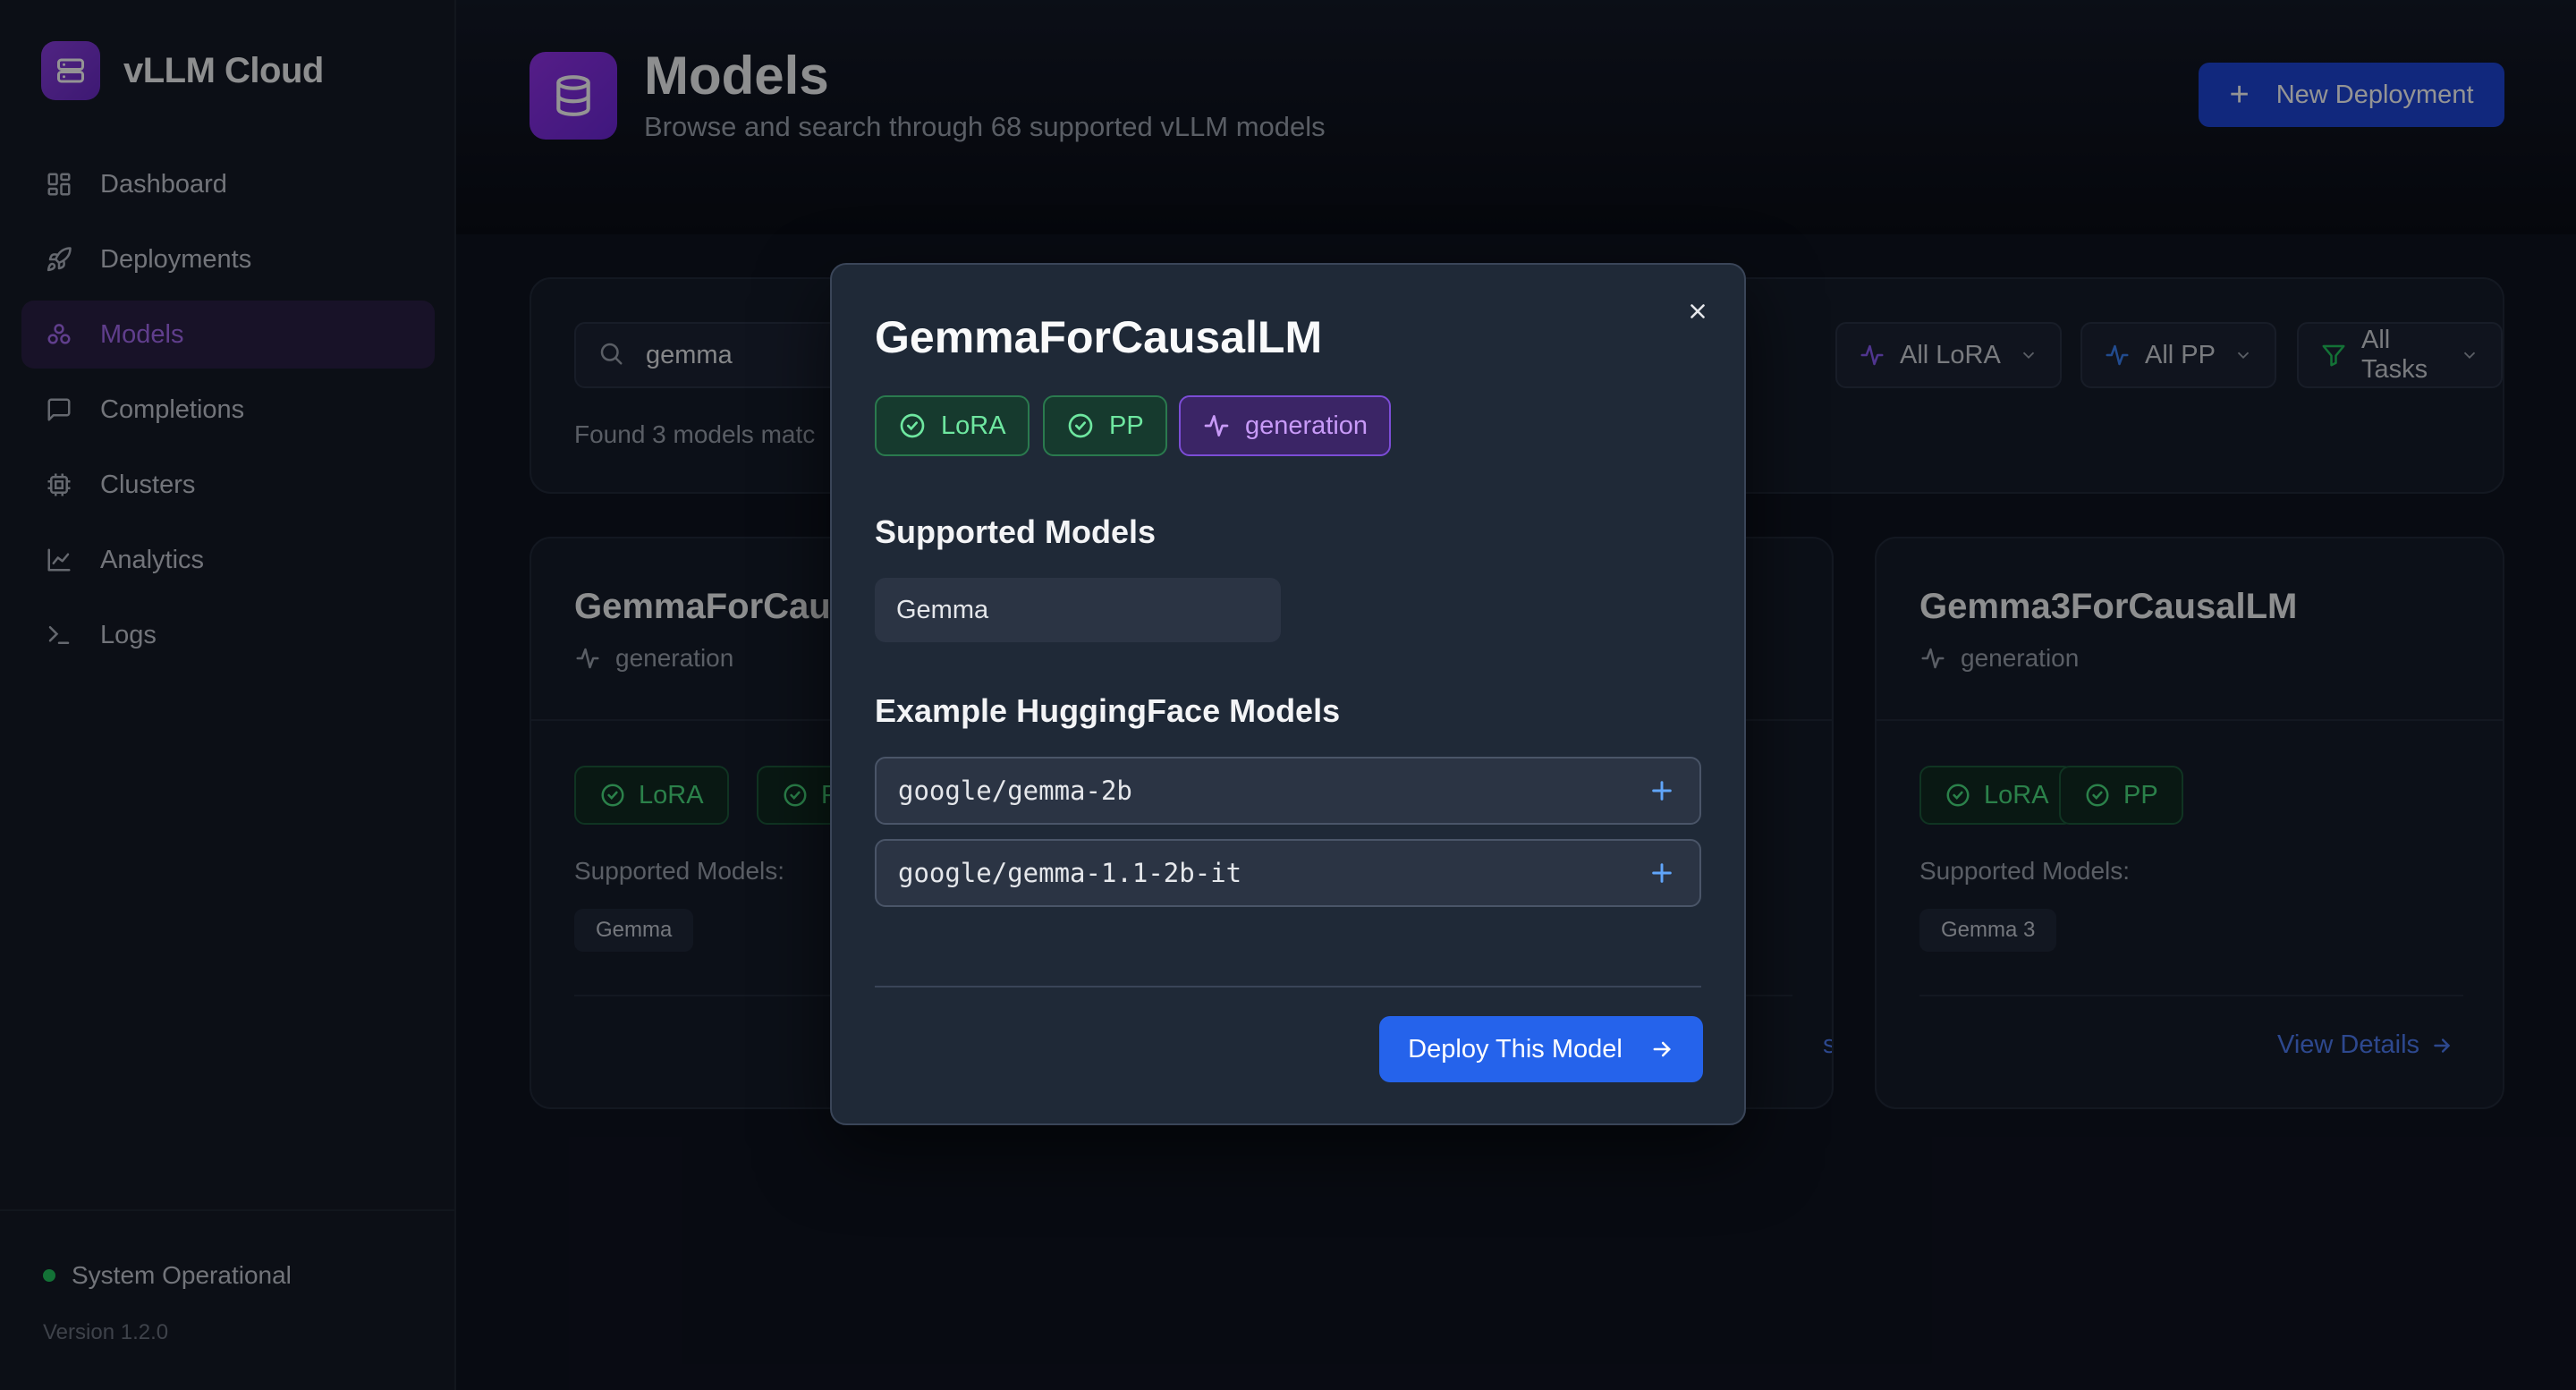 The image size is (2576, 1390). I want to click on pp-badge-label: PP, so click(1126, 425).